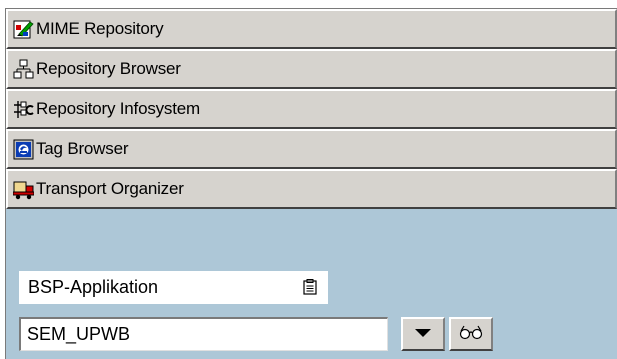 The image size is (617, 359). Describe the element at coordinates (23, 69) in the screenshot. I see `repository-browser-icon` at that location.